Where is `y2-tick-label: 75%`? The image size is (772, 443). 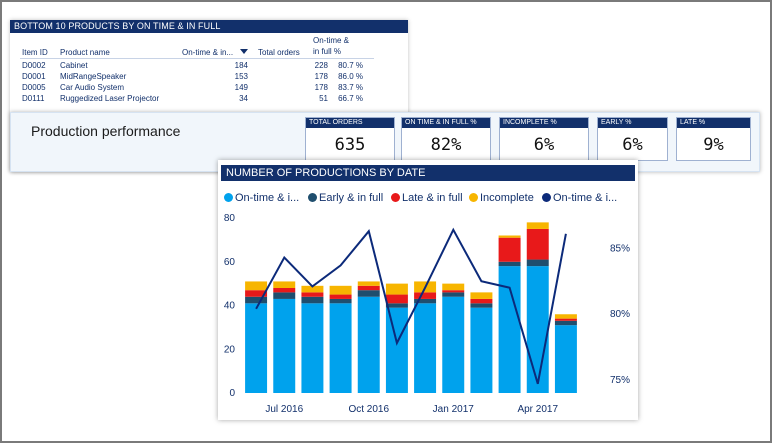 y2-tick-label: 75% is located at coordinates (620, 380).